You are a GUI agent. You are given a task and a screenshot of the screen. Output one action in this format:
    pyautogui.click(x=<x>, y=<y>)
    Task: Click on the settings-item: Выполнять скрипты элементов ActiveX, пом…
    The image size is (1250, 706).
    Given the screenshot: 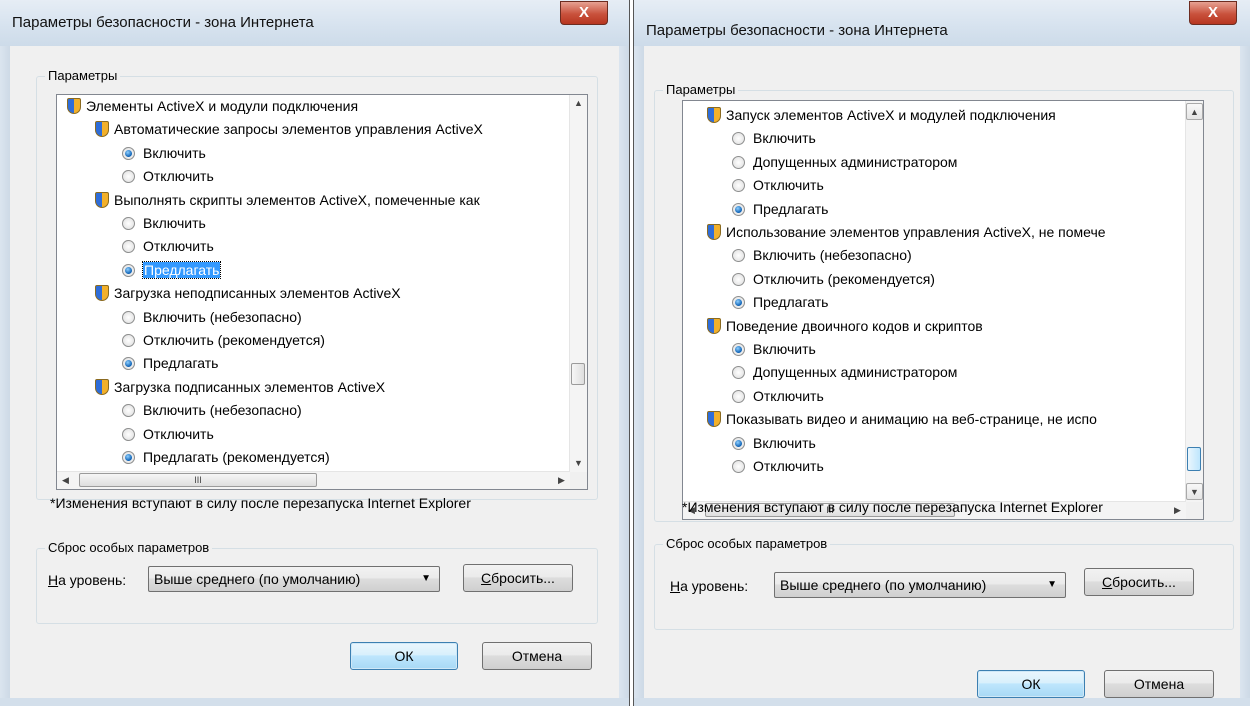 What is the action you would take?
    pyautogui.click(x=313, y=200)
    